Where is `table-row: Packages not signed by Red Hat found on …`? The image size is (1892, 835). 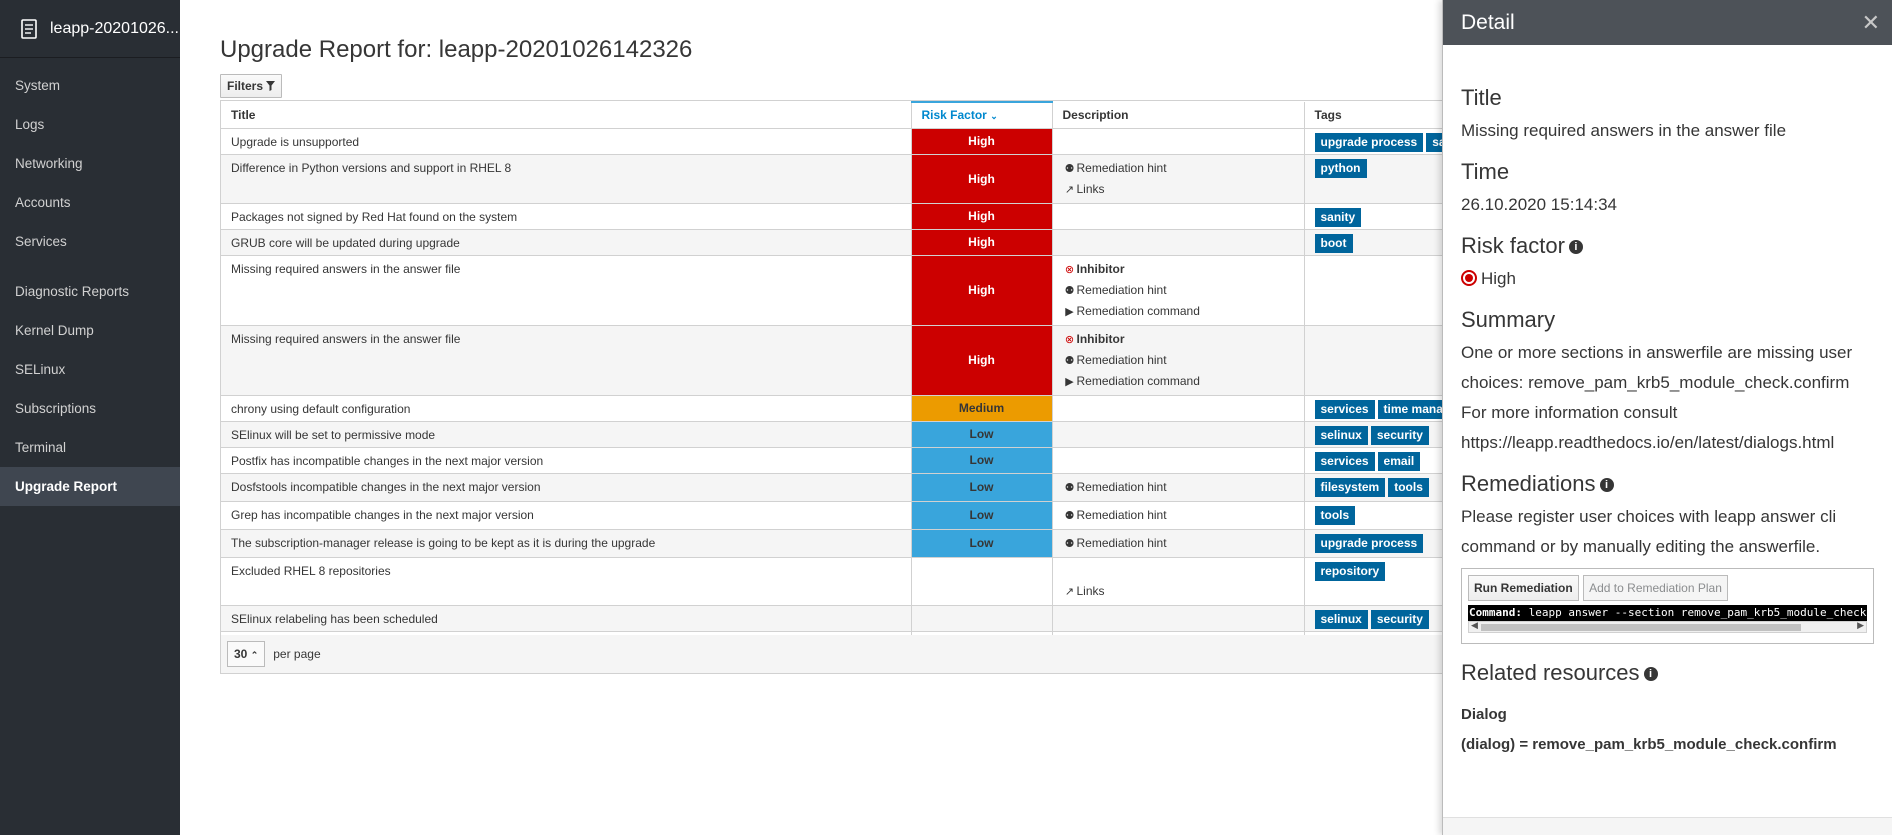 table-row: Packages not signed by Red Hat found on … is located at coordinates (835, 216).